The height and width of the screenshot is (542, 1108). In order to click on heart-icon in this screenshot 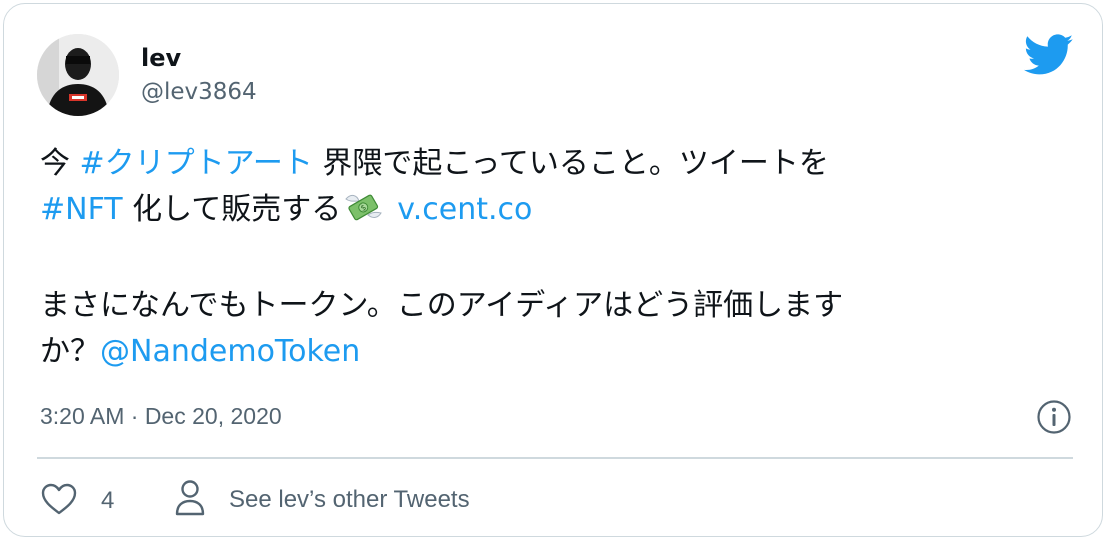, I will do `click(59, 501)`.